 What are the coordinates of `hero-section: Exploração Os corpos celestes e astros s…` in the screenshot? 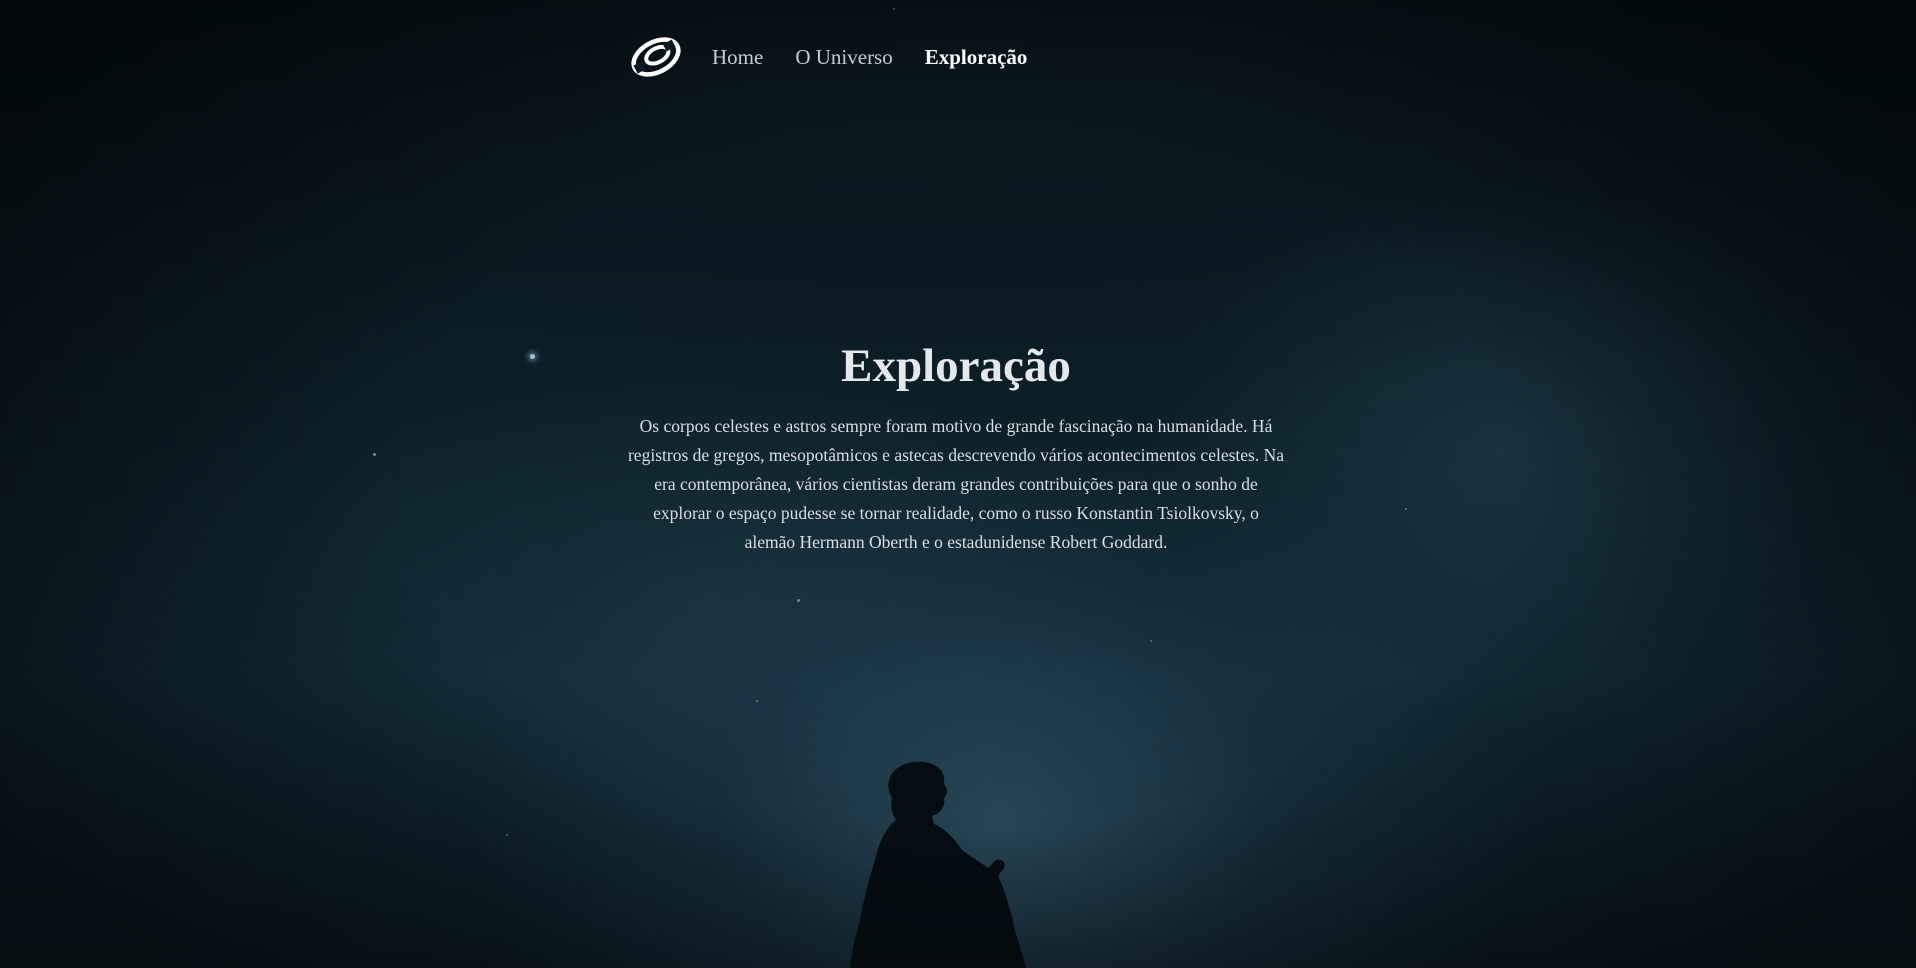 It's located at (956, 445).